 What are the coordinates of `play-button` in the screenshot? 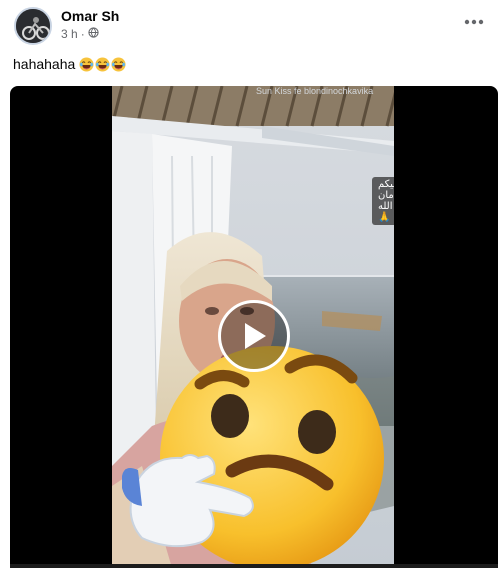 It's located at (254, 336).